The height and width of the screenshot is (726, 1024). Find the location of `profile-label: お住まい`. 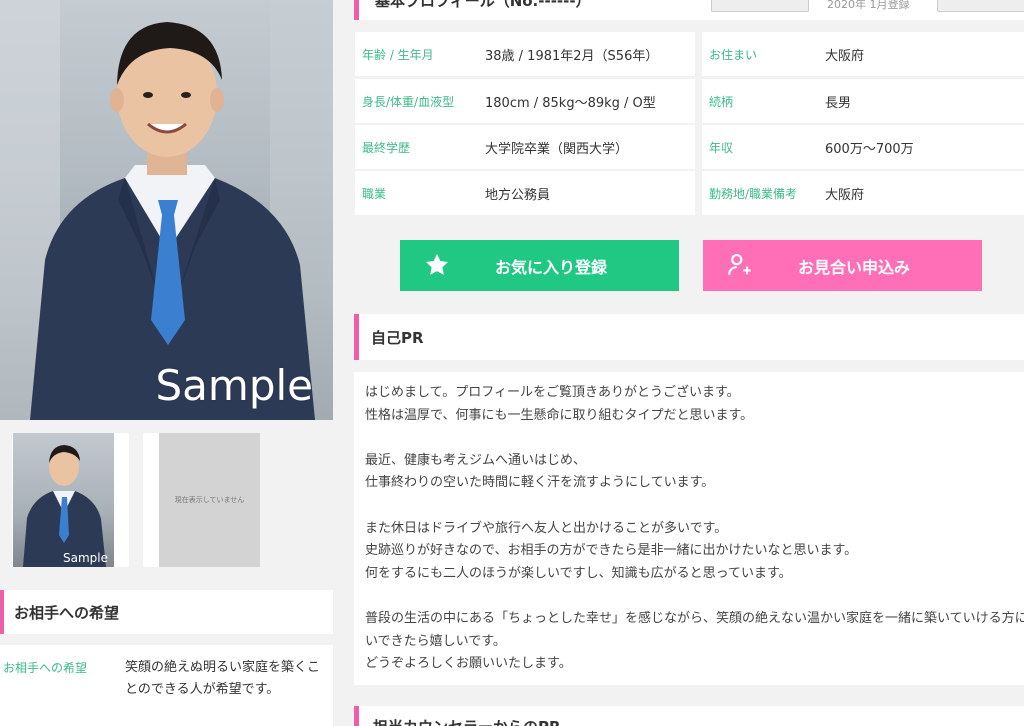

profile-label: お住まい is located at coordinates (733, 54).